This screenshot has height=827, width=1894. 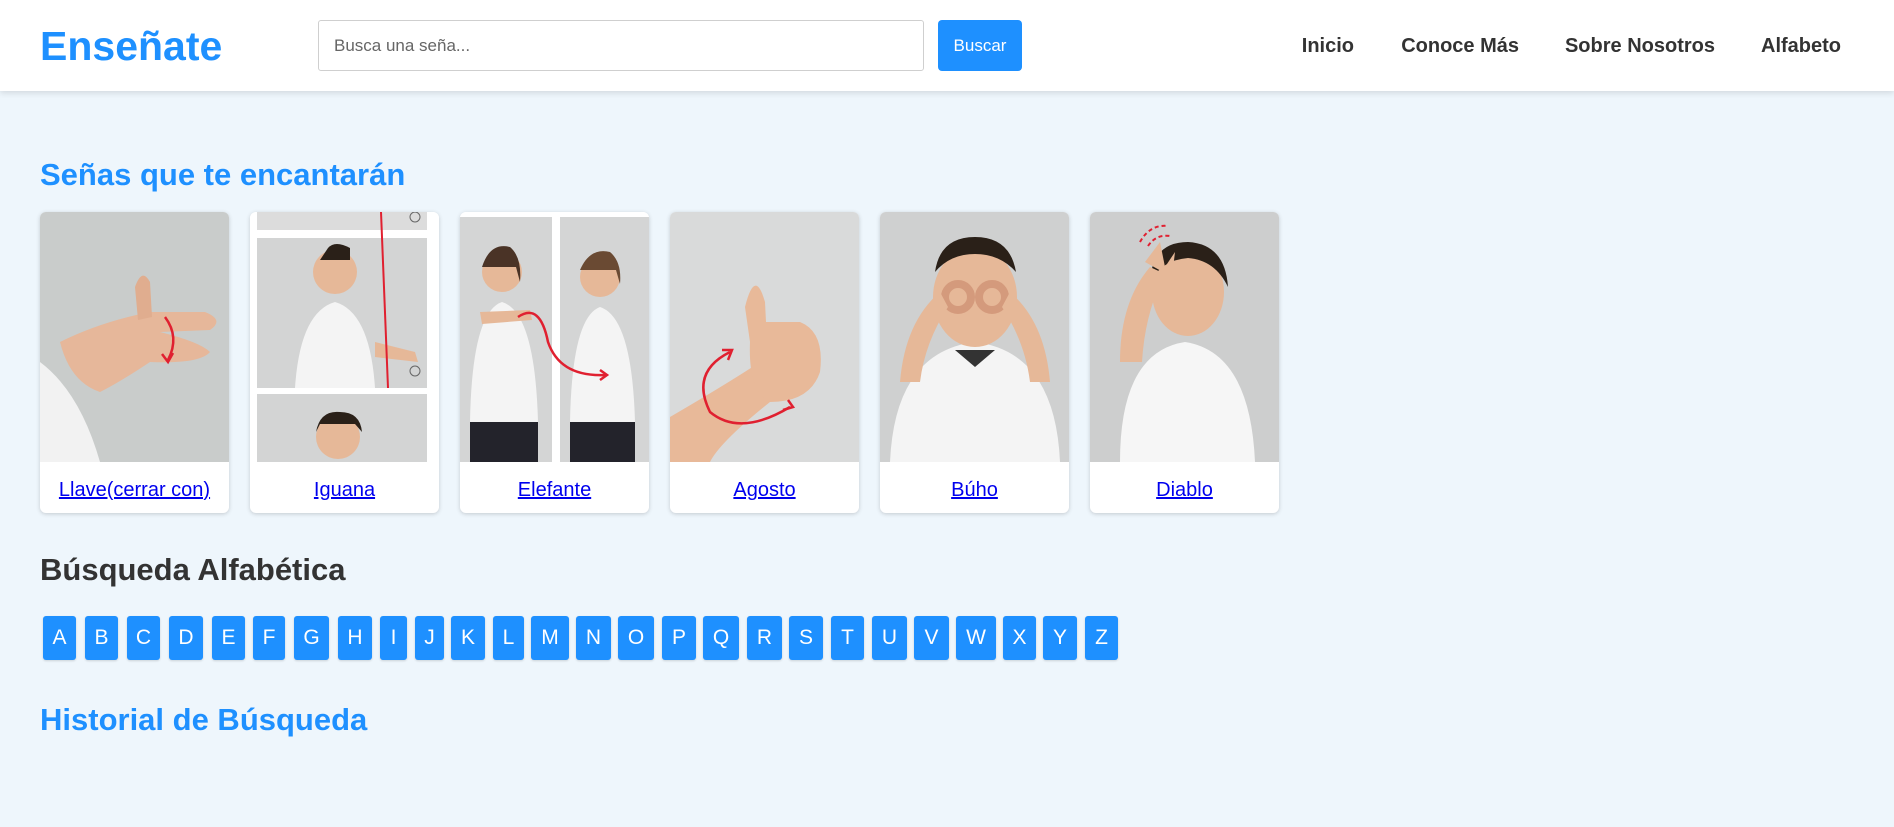 I want to click on sign-link-elefante: Elefante, so click(x=554, y=490).